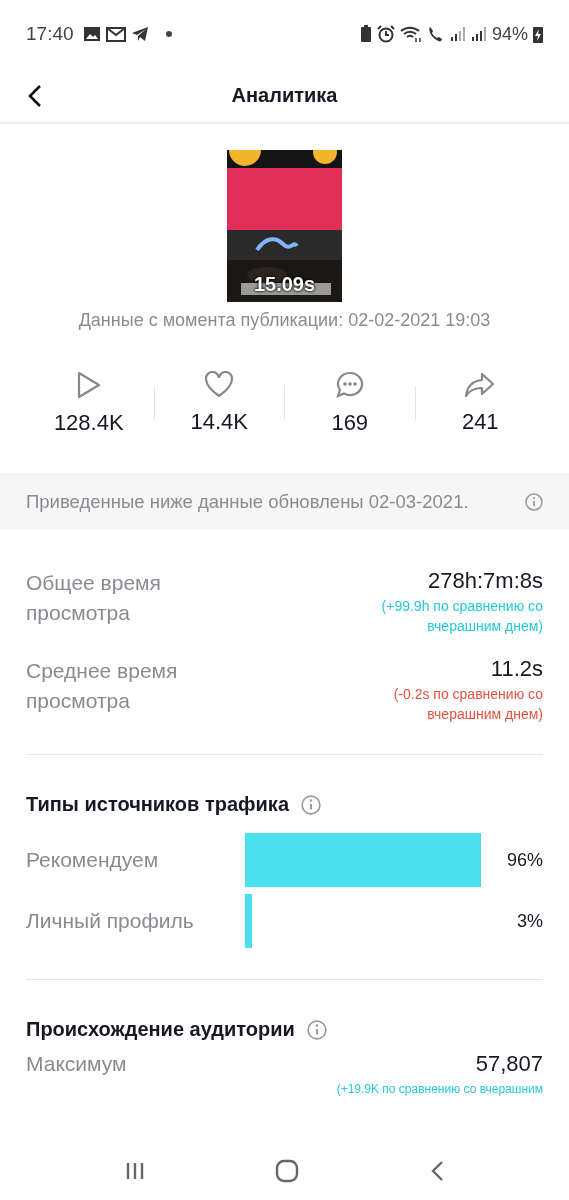 This screenshot has height=1200, width=569. What do you see at coordinates (88, 423) in the screenshot?
I see `stat-value: 128.4K` at bounding box center [88, 423].